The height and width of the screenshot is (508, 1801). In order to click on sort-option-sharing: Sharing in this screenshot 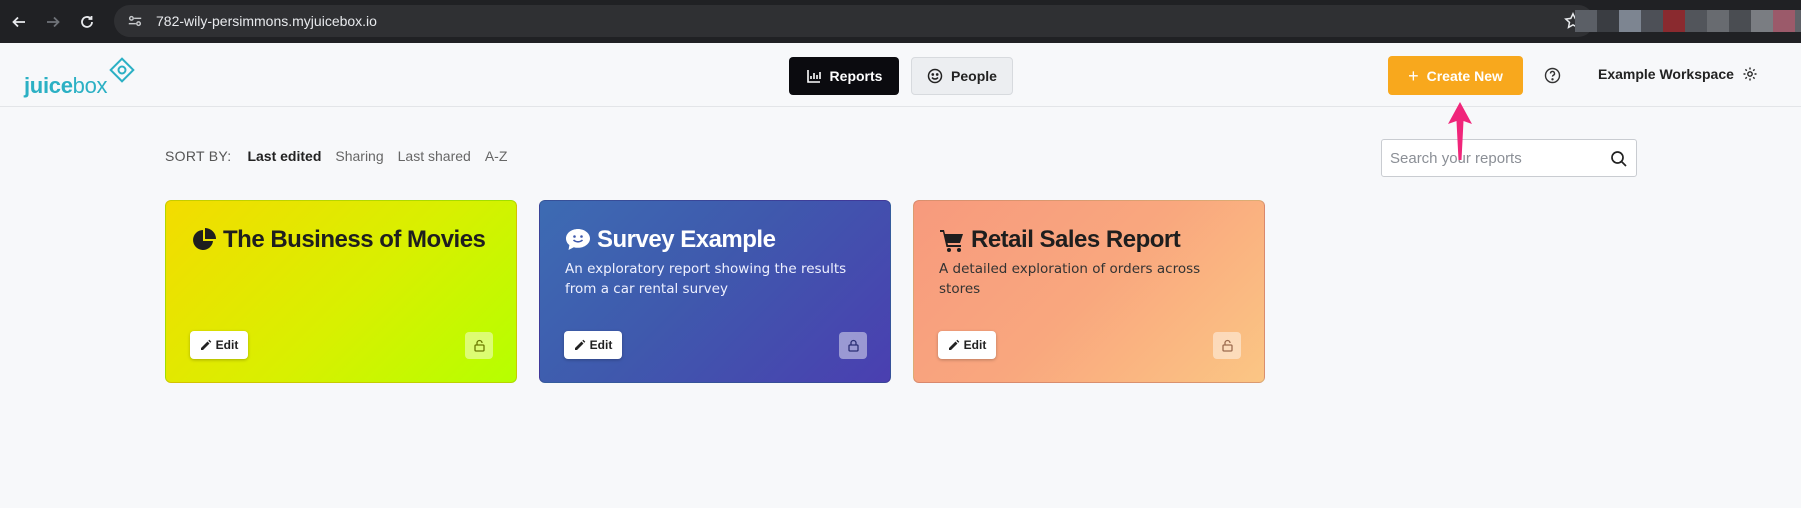, I will do `click(359, 156)`.